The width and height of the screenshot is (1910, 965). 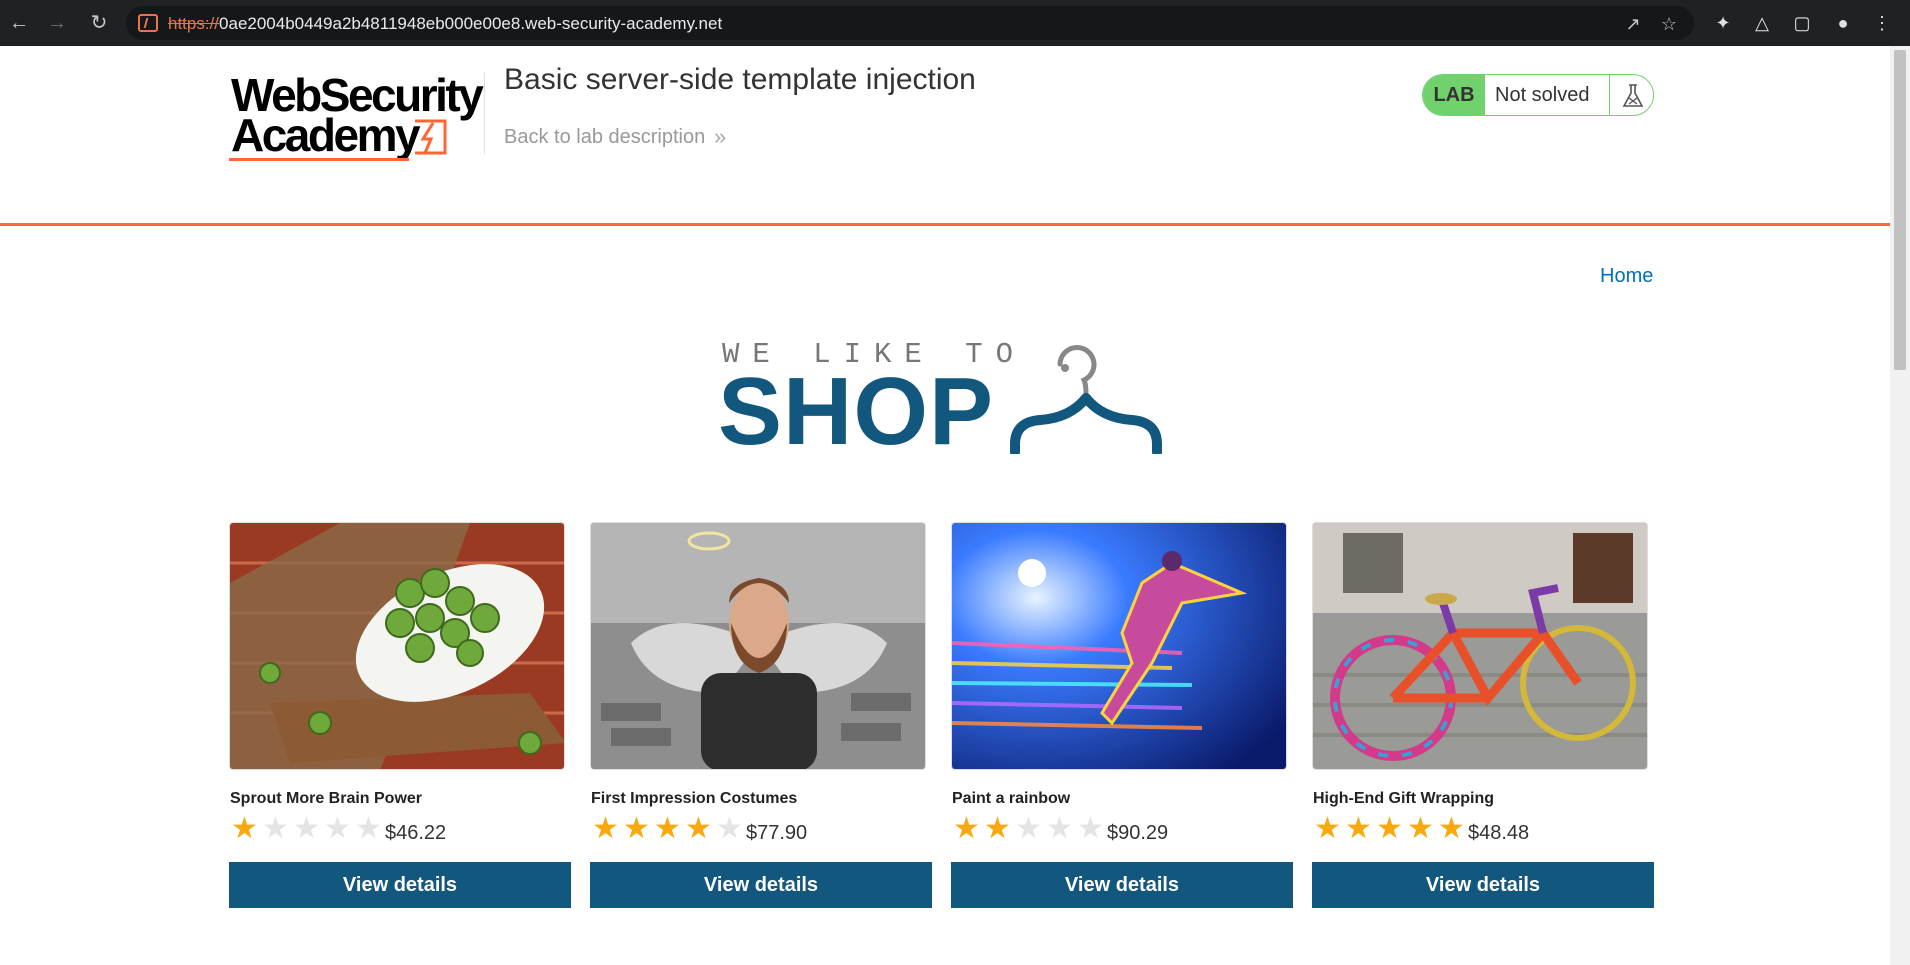 I want to click on product-price: $77.90, so click(x=777, y=833).